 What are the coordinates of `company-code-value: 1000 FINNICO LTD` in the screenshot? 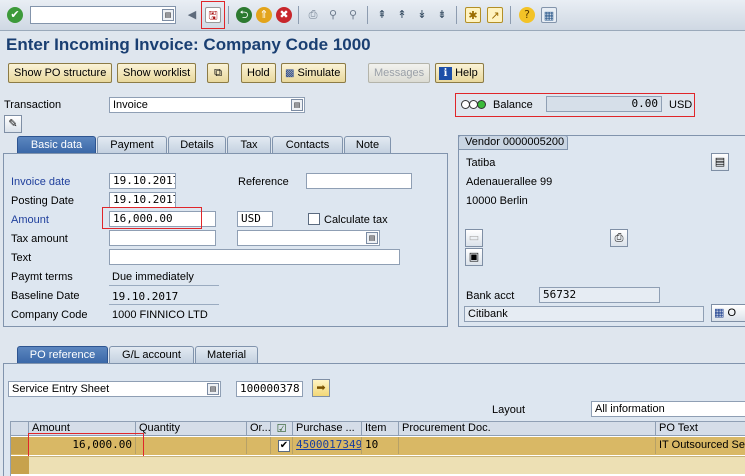 It's located at (160, 315).